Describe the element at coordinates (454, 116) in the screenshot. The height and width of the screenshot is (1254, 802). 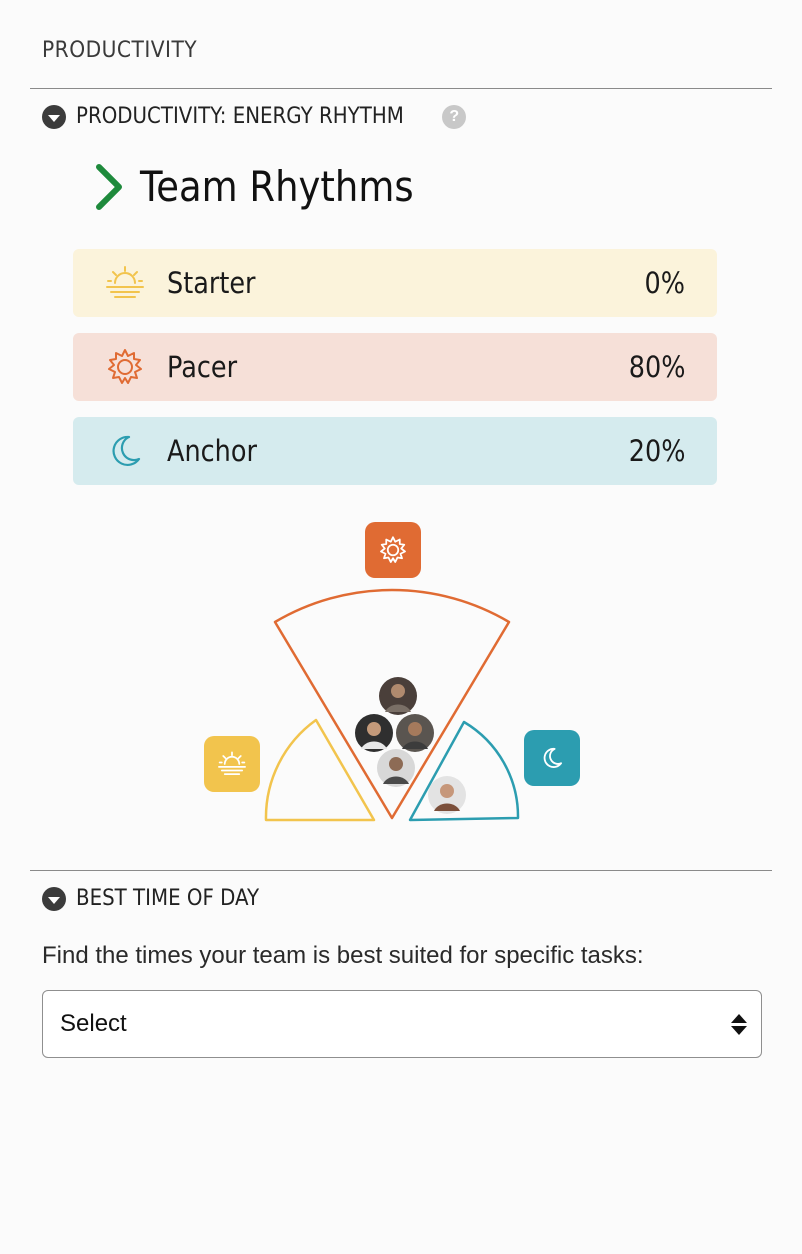
I see `help-icon: ?` at that location.